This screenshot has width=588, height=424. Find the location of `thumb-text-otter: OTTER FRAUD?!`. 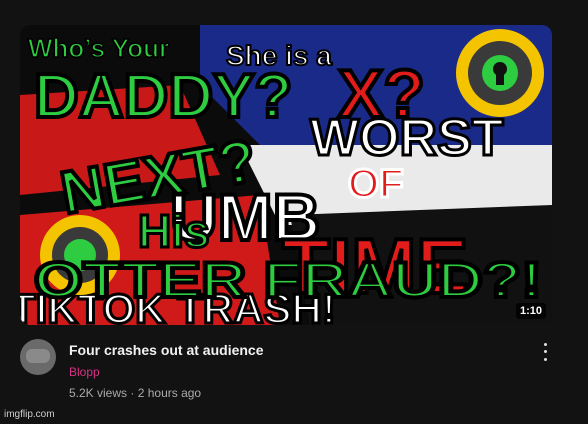

thumb-text-otter: OTTER FRAUD?! is located at coordinates (288, 280).